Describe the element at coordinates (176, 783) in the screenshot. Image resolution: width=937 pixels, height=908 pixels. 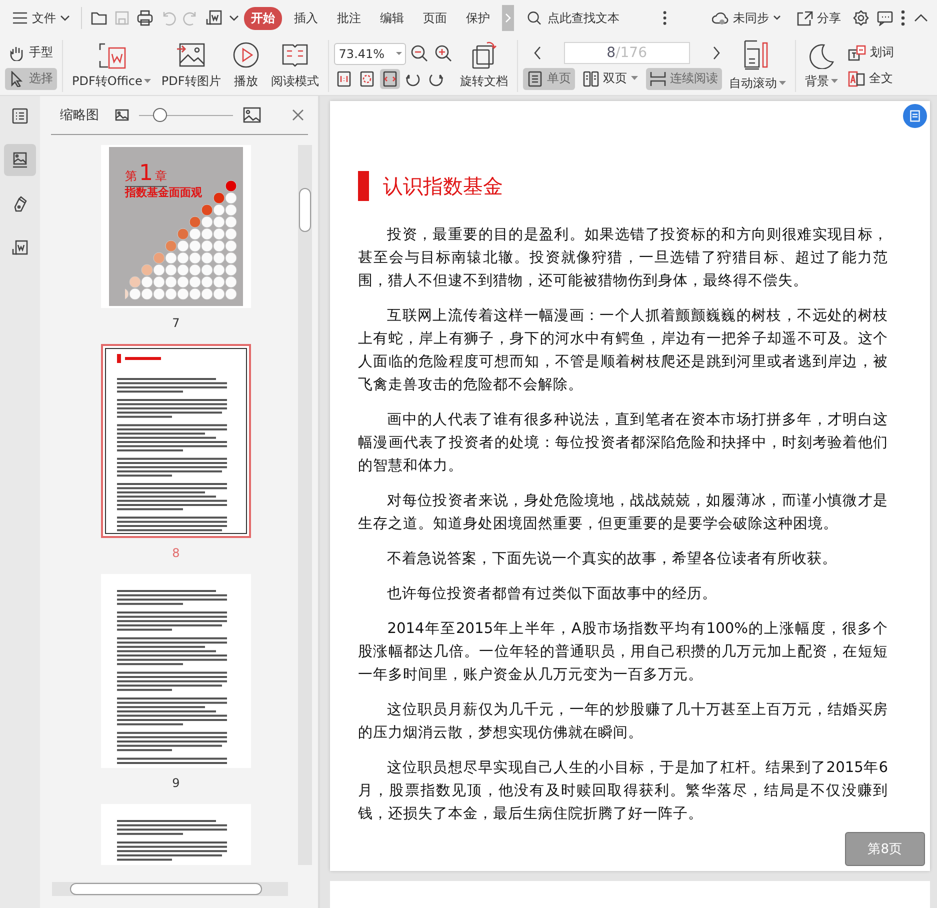
I see `page-number: 9` at that location.